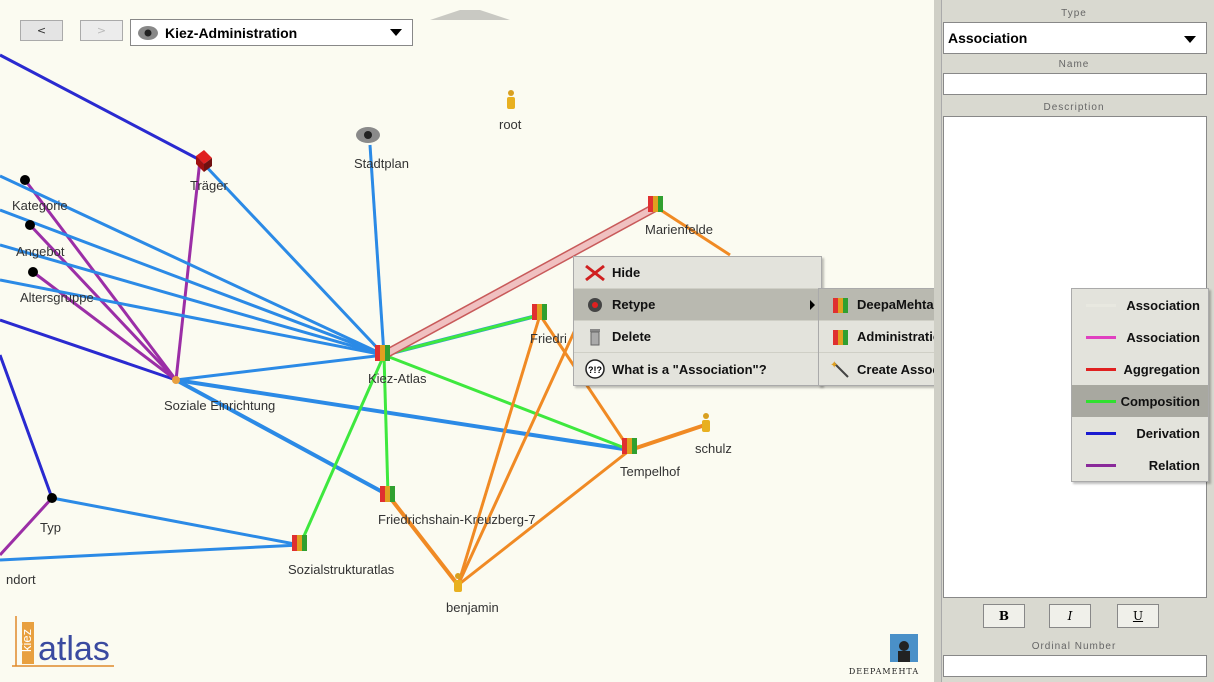  Describe the element at coordinates (595, 337) in the screenshot. I see `trash-icon` at that location.